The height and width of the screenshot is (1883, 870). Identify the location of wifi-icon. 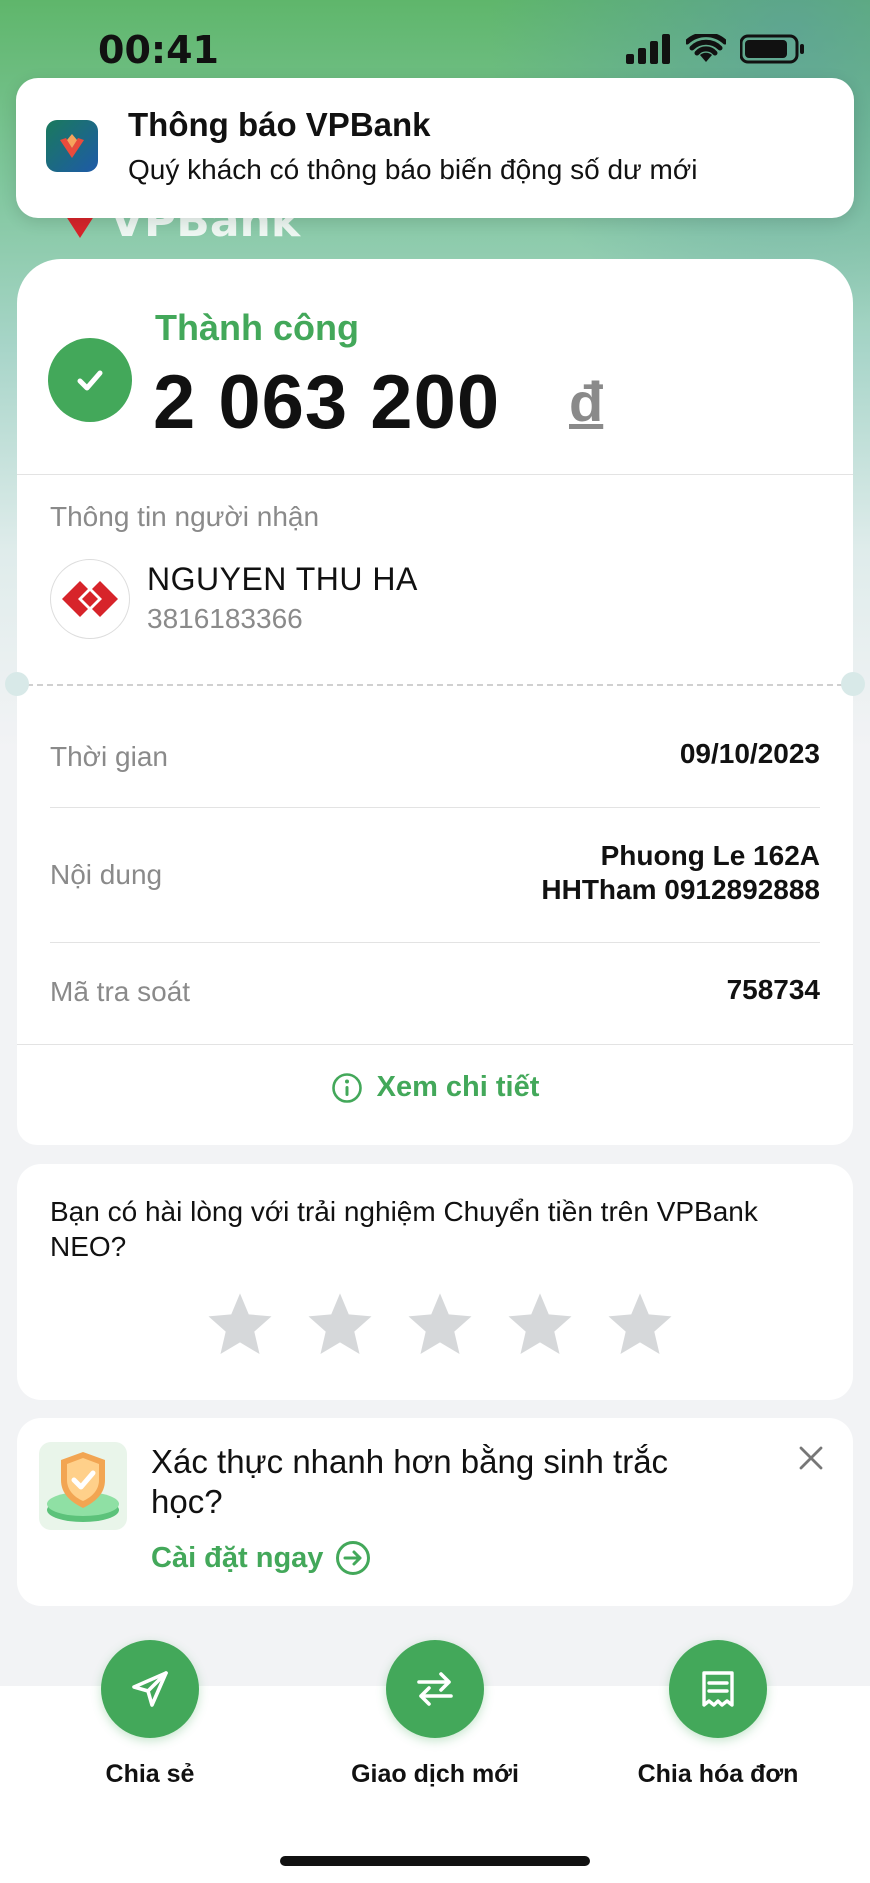
(706, 48).